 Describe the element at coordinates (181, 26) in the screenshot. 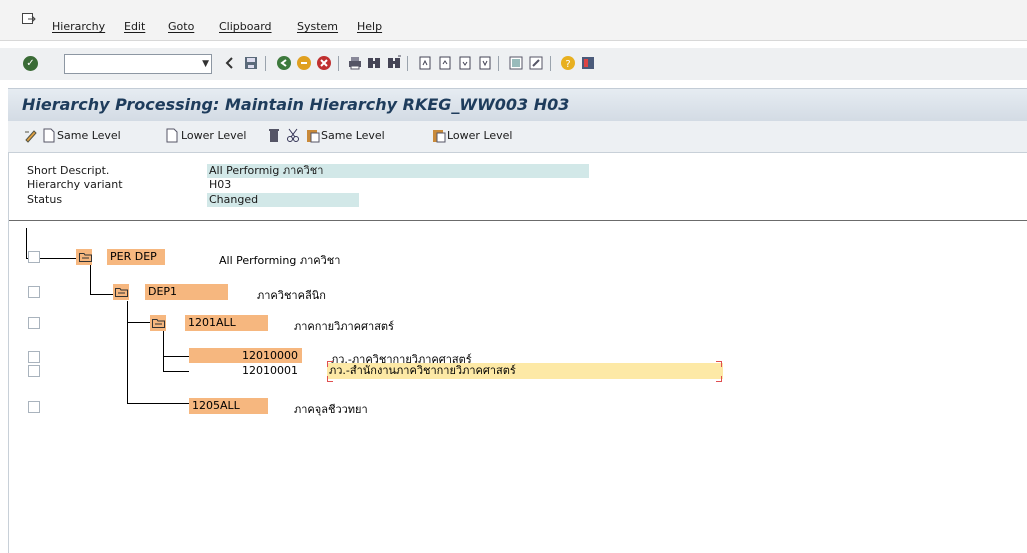

I see `menu-goto: Goto` at that location.